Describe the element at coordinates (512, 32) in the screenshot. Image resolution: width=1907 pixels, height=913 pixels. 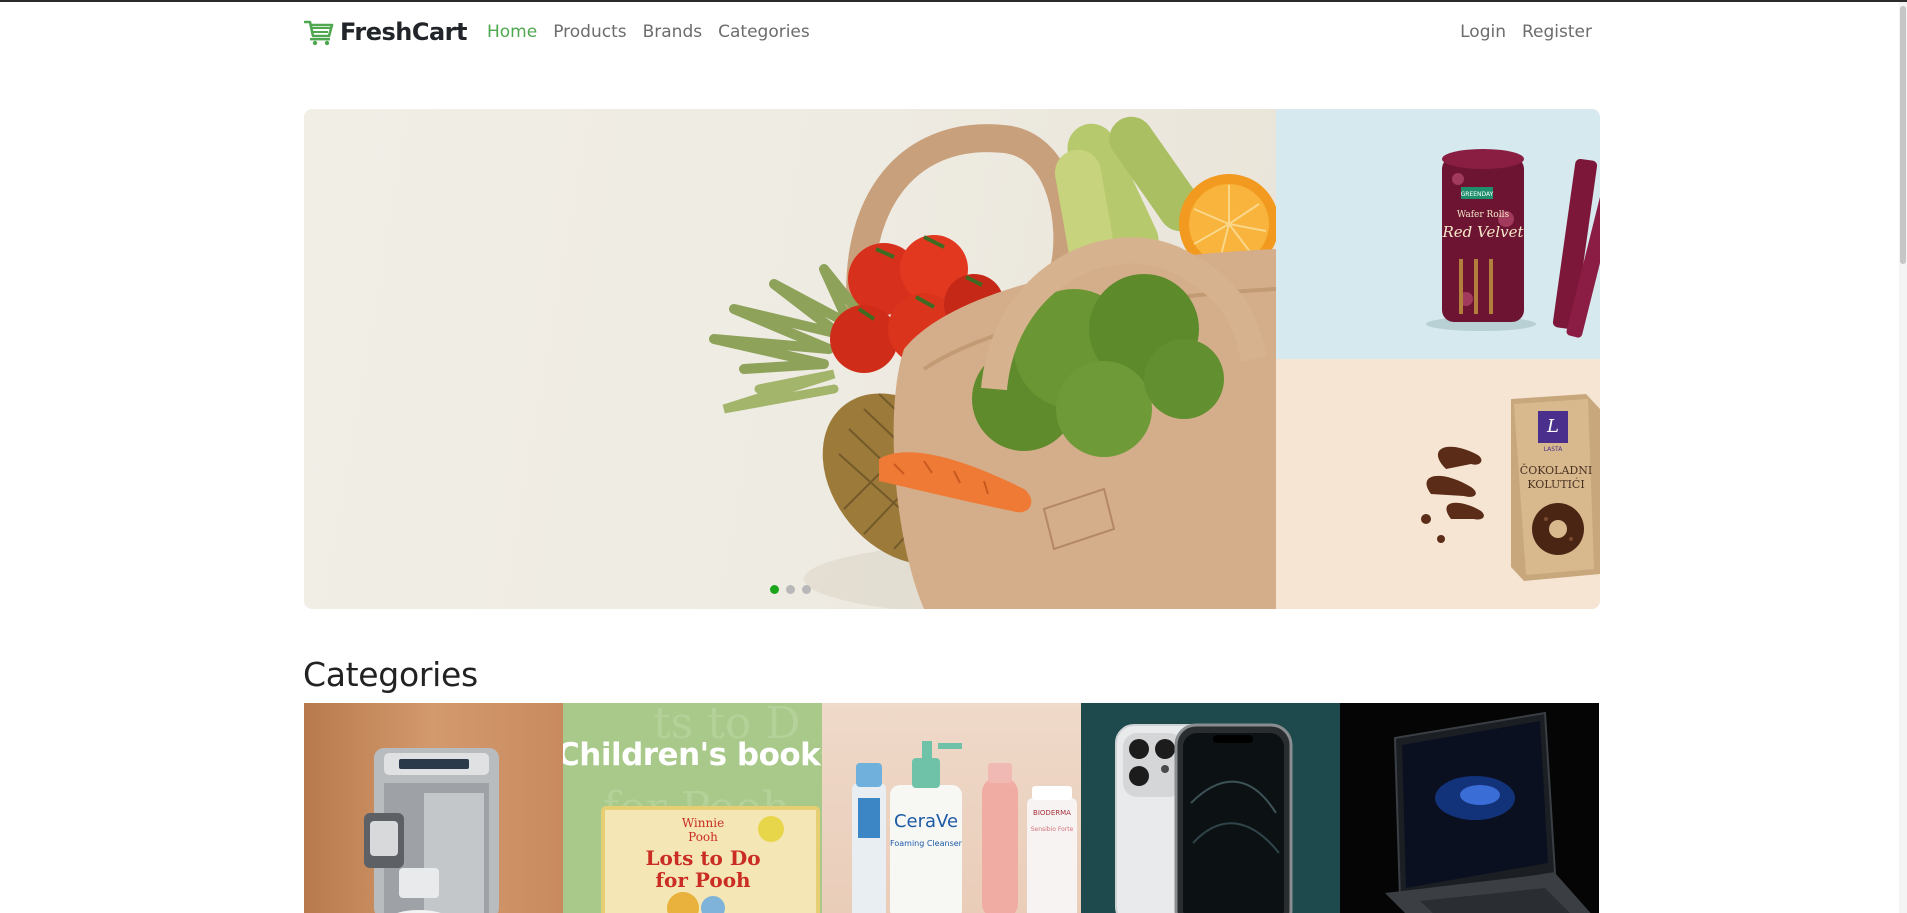
I see `nav-home-link: Home` at that location.